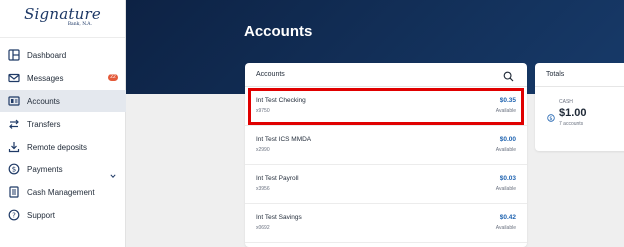 The width and height of the screenshot is (624, 247). What do you see at coordinates (281, 100) in the screenshot?
I see `account-name: Int Test Checking` at bounding box center [281, 100].